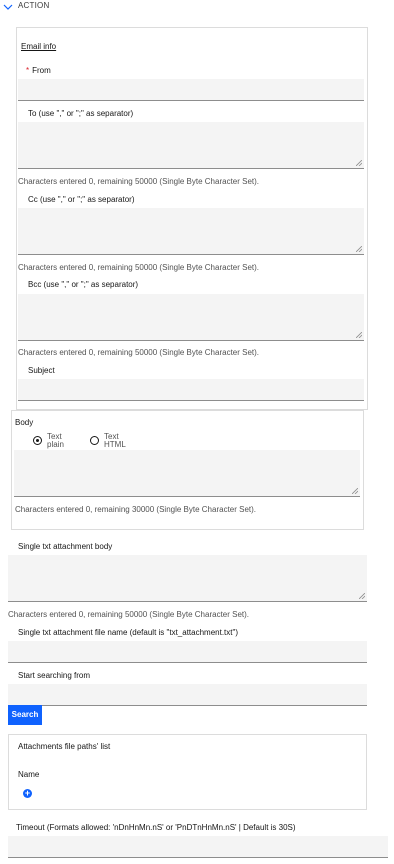 This screenshot has height=864, width=394. Describe the element at coordinates (54, 675) in the screenshot. I see `start-searching-label: Start searching from` at that location.